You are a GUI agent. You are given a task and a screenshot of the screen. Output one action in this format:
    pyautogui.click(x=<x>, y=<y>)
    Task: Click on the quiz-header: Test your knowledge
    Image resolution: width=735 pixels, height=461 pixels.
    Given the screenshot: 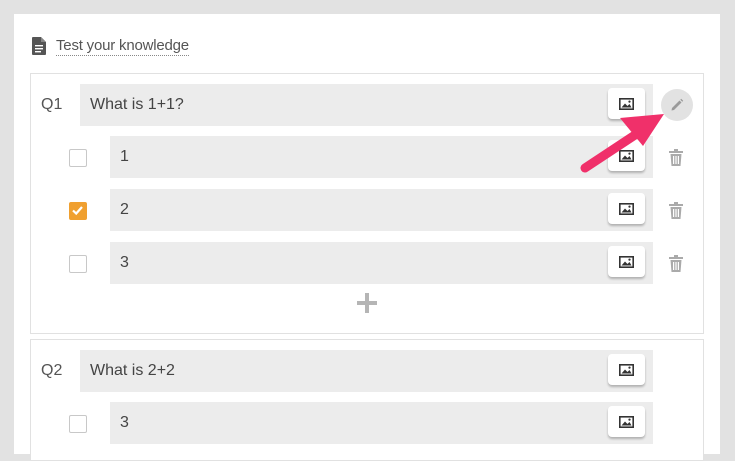 What is the action you would take?
    pyautogui.click(x=110, y=46)
    